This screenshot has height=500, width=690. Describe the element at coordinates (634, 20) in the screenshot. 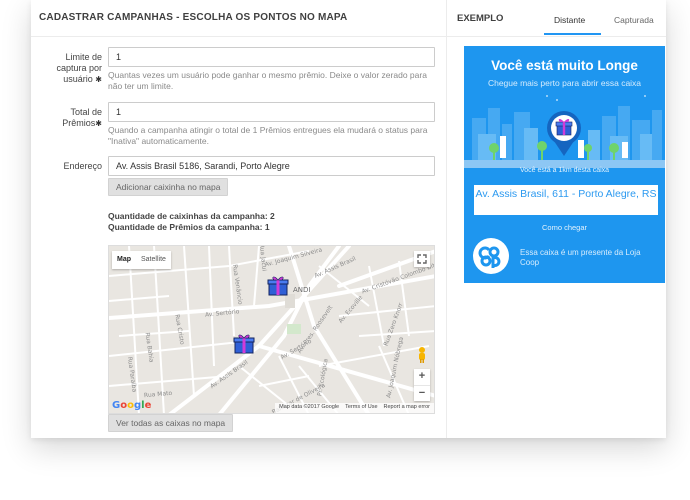

I see `tab-capturada: Capturada` at that location.